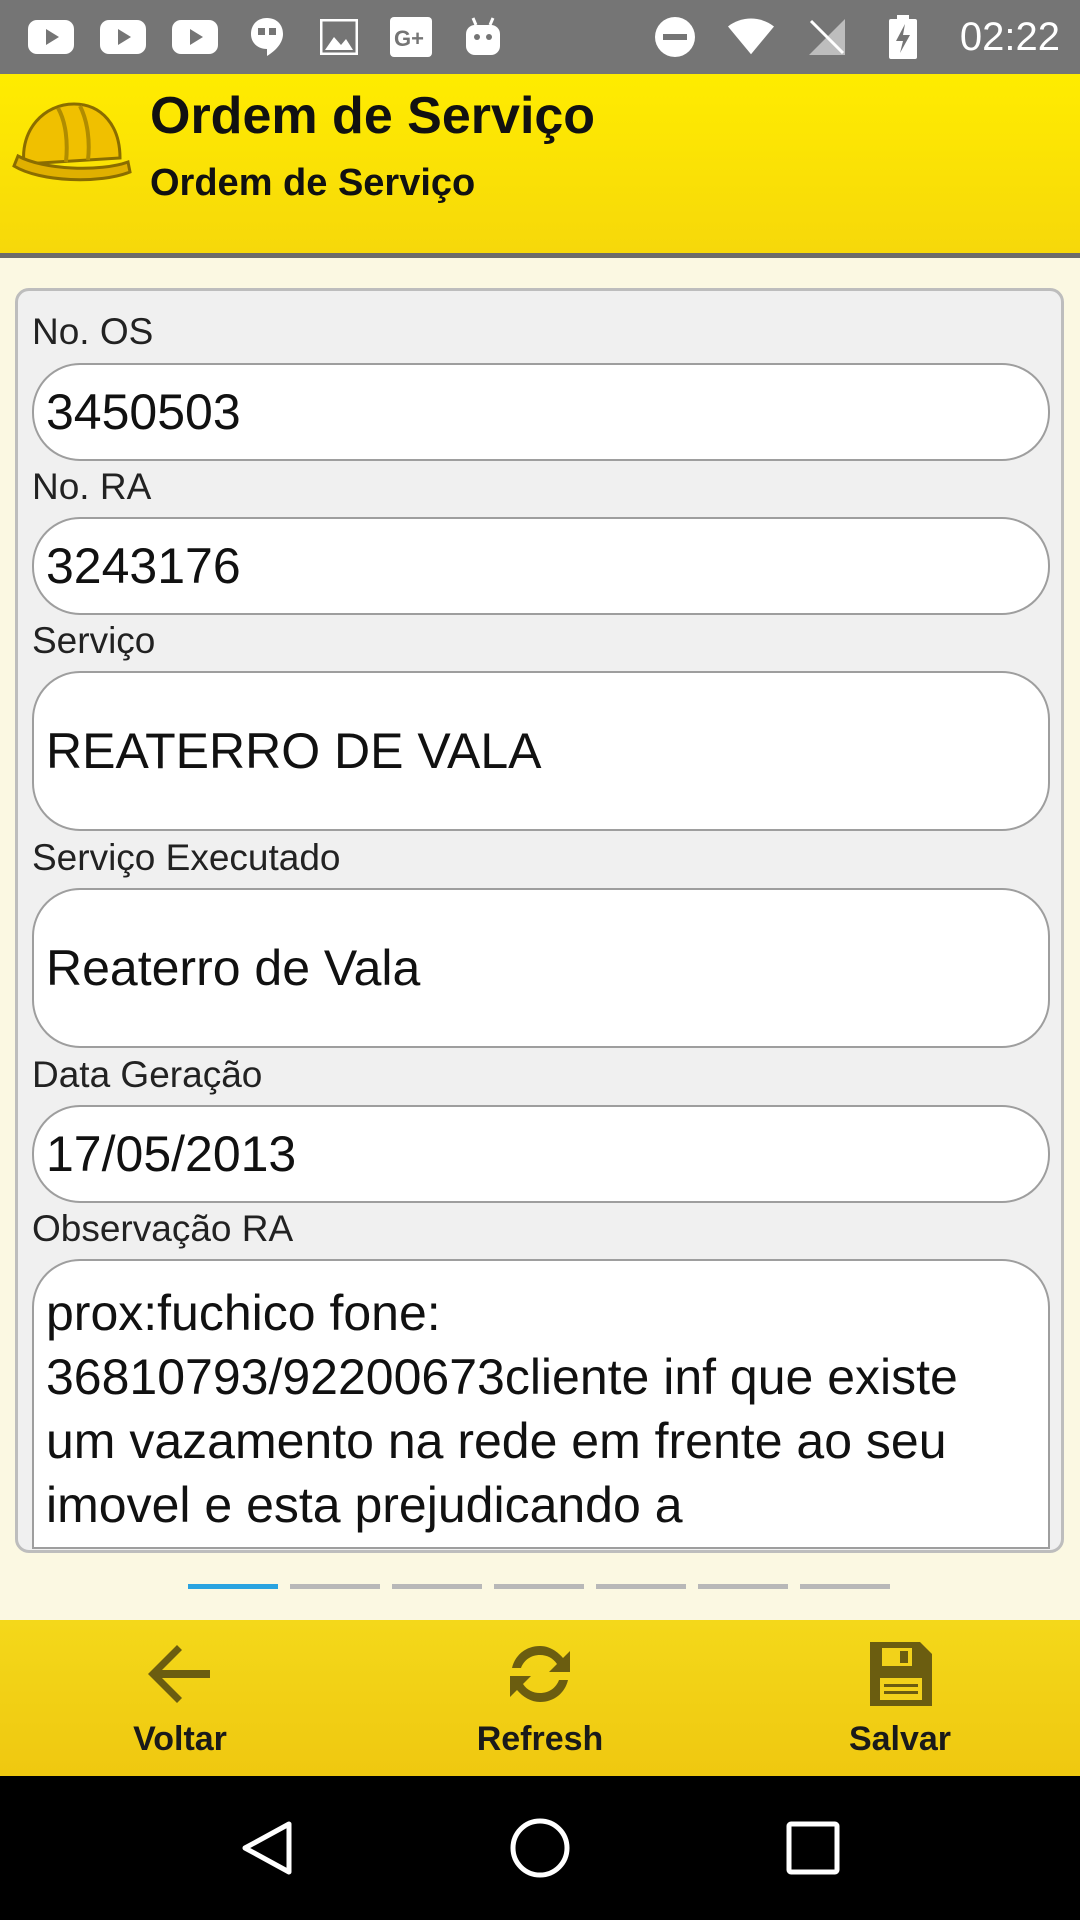 This screenshot has height=1920, width=1080. I want to click on recents-nav-button, so click(813, 1848).